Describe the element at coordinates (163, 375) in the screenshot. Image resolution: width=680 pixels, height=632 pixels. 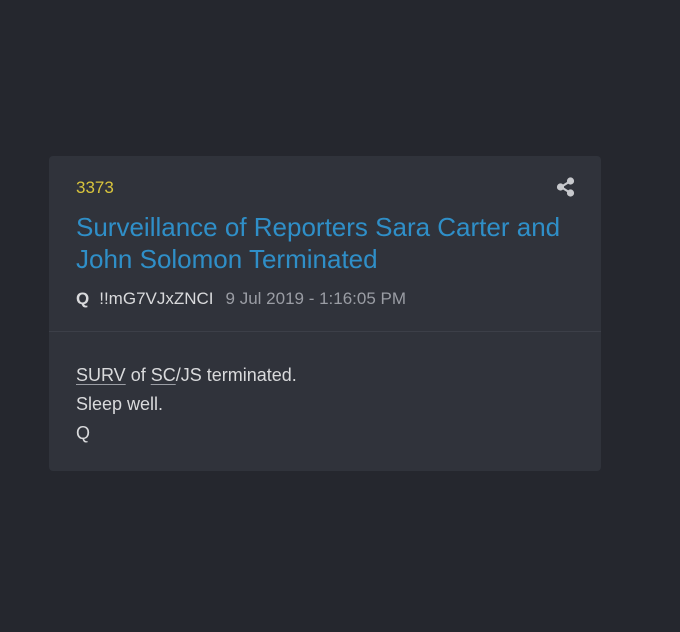
I see `abbr-sc: SC` at that location.